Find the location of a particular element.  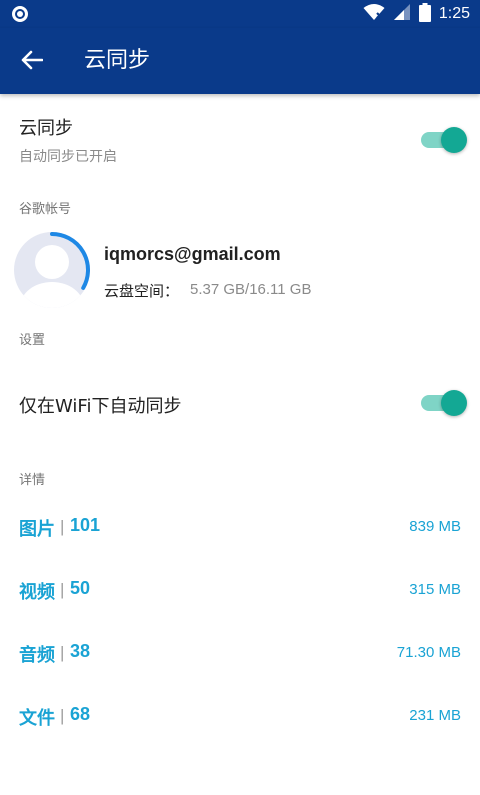

avatar is located at coordinates (52, 270).